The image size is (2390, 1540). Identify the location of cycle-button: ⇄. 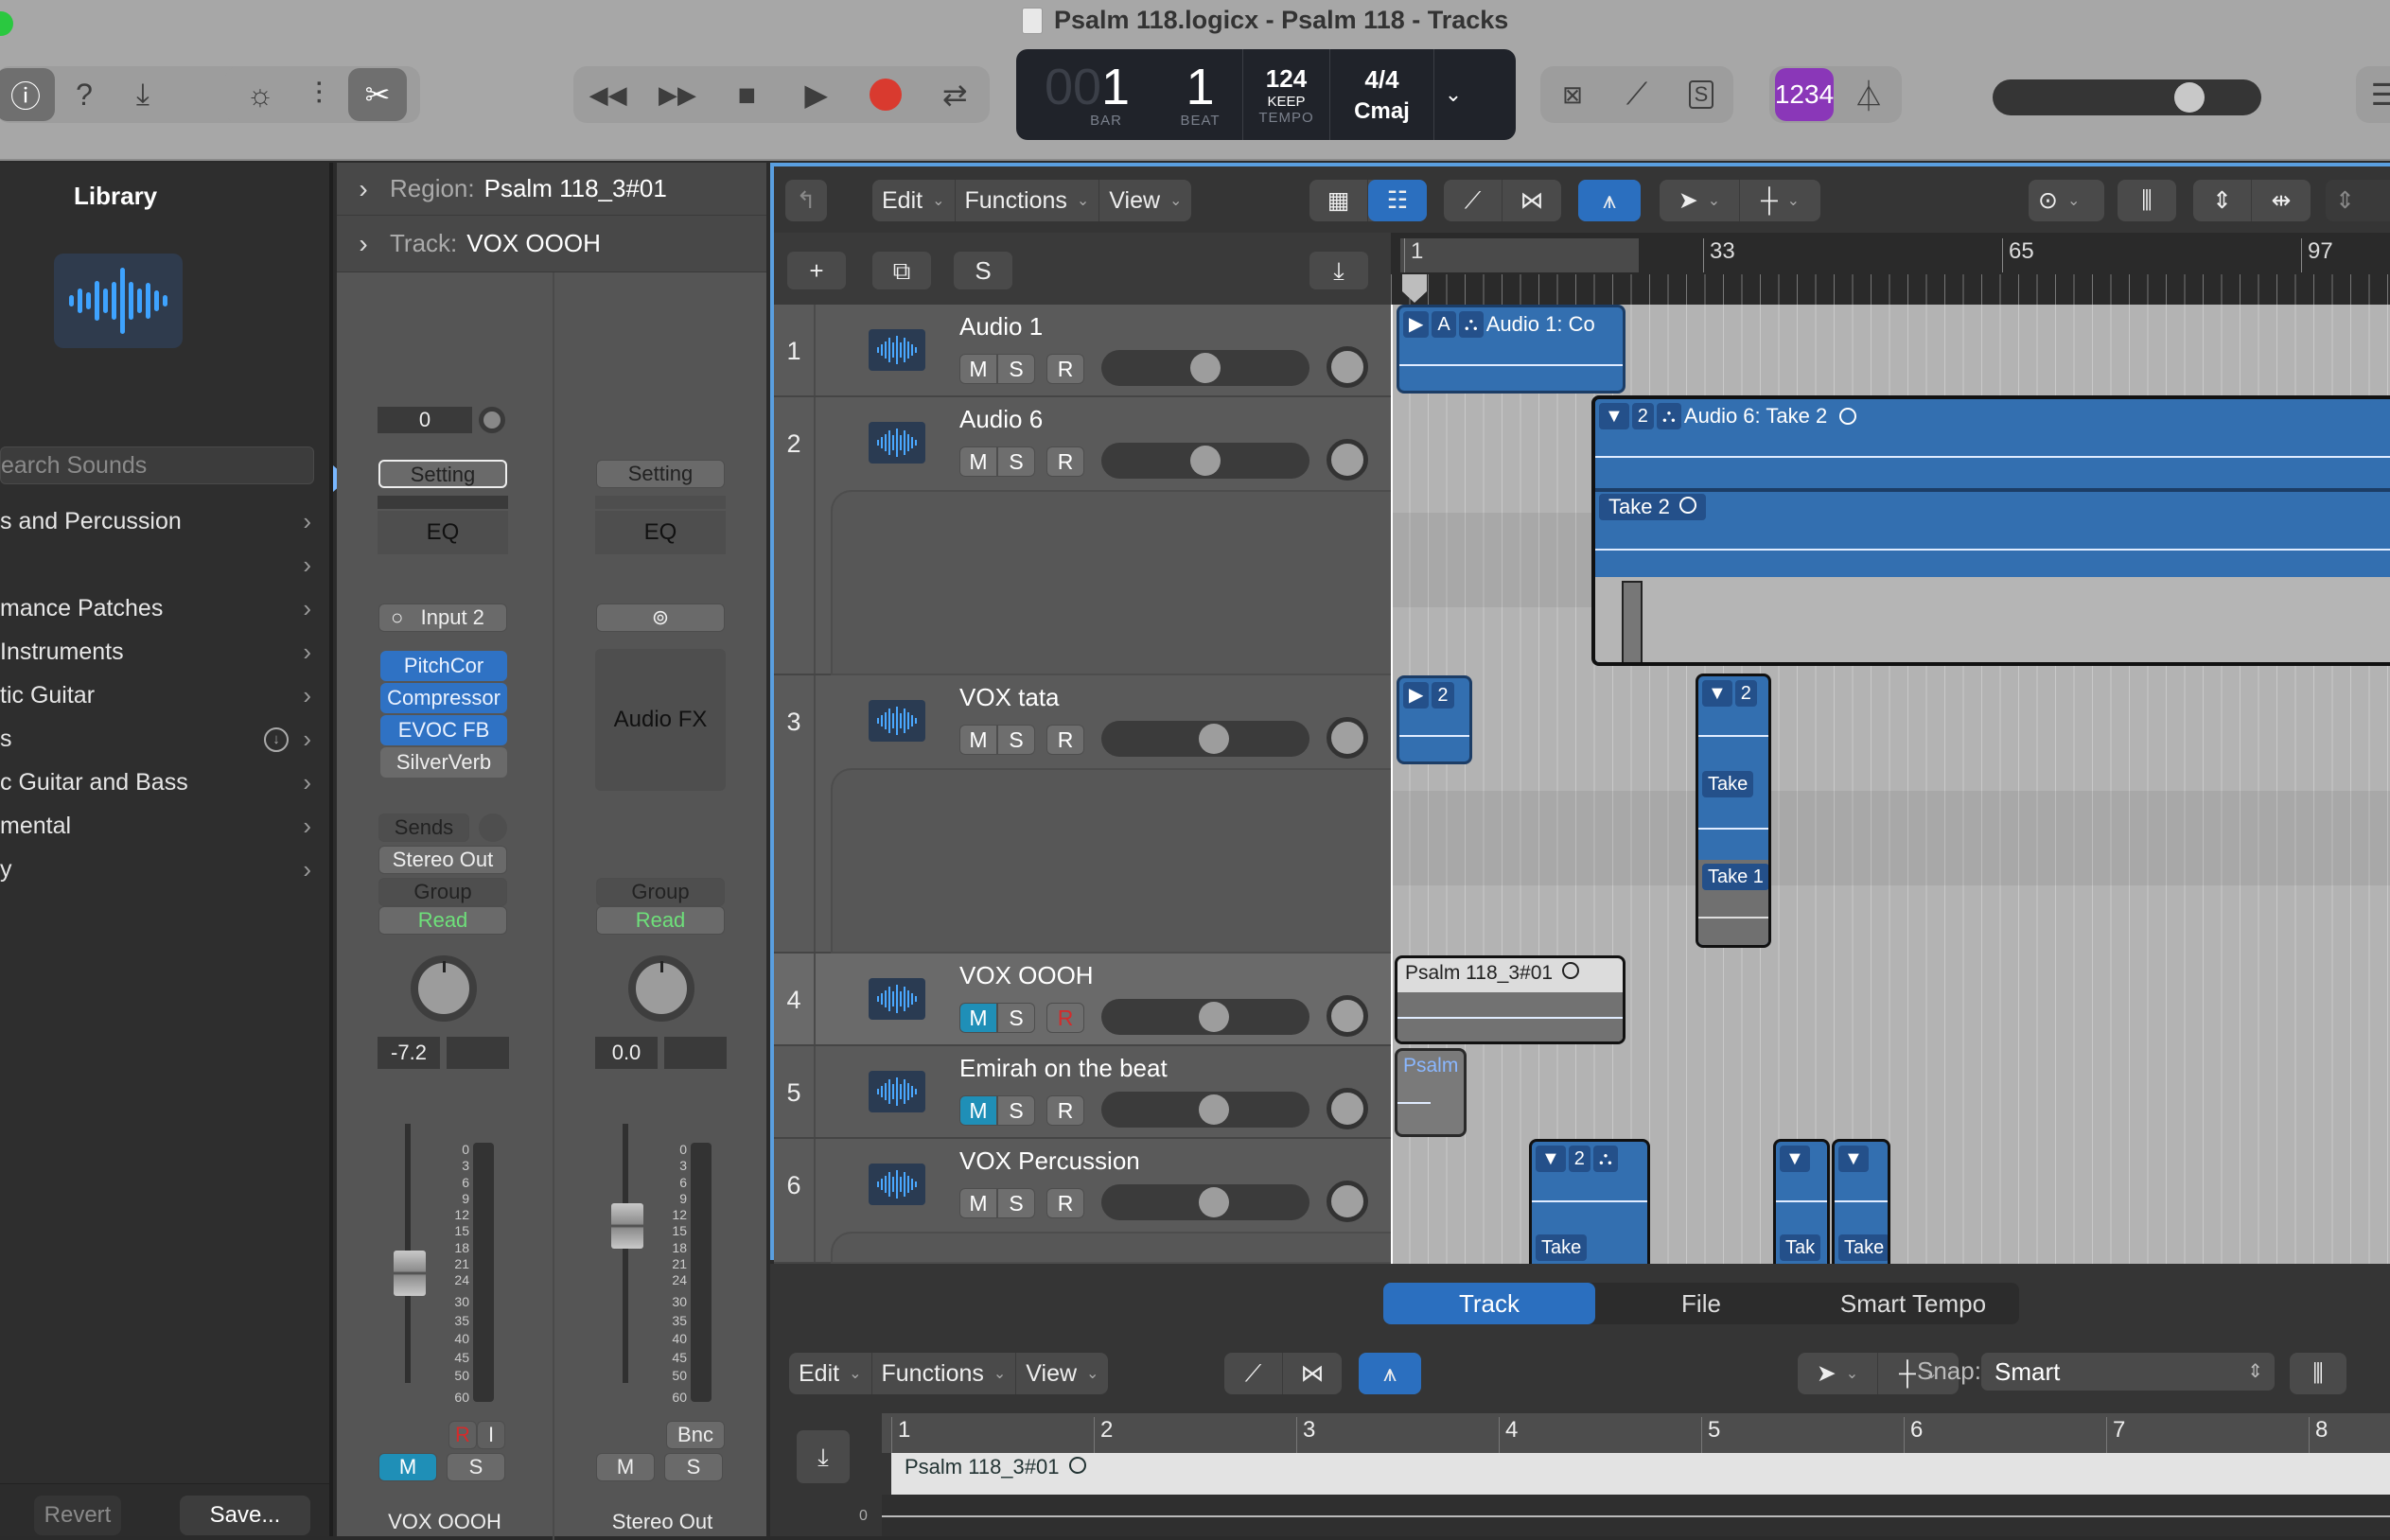
(954, 94).